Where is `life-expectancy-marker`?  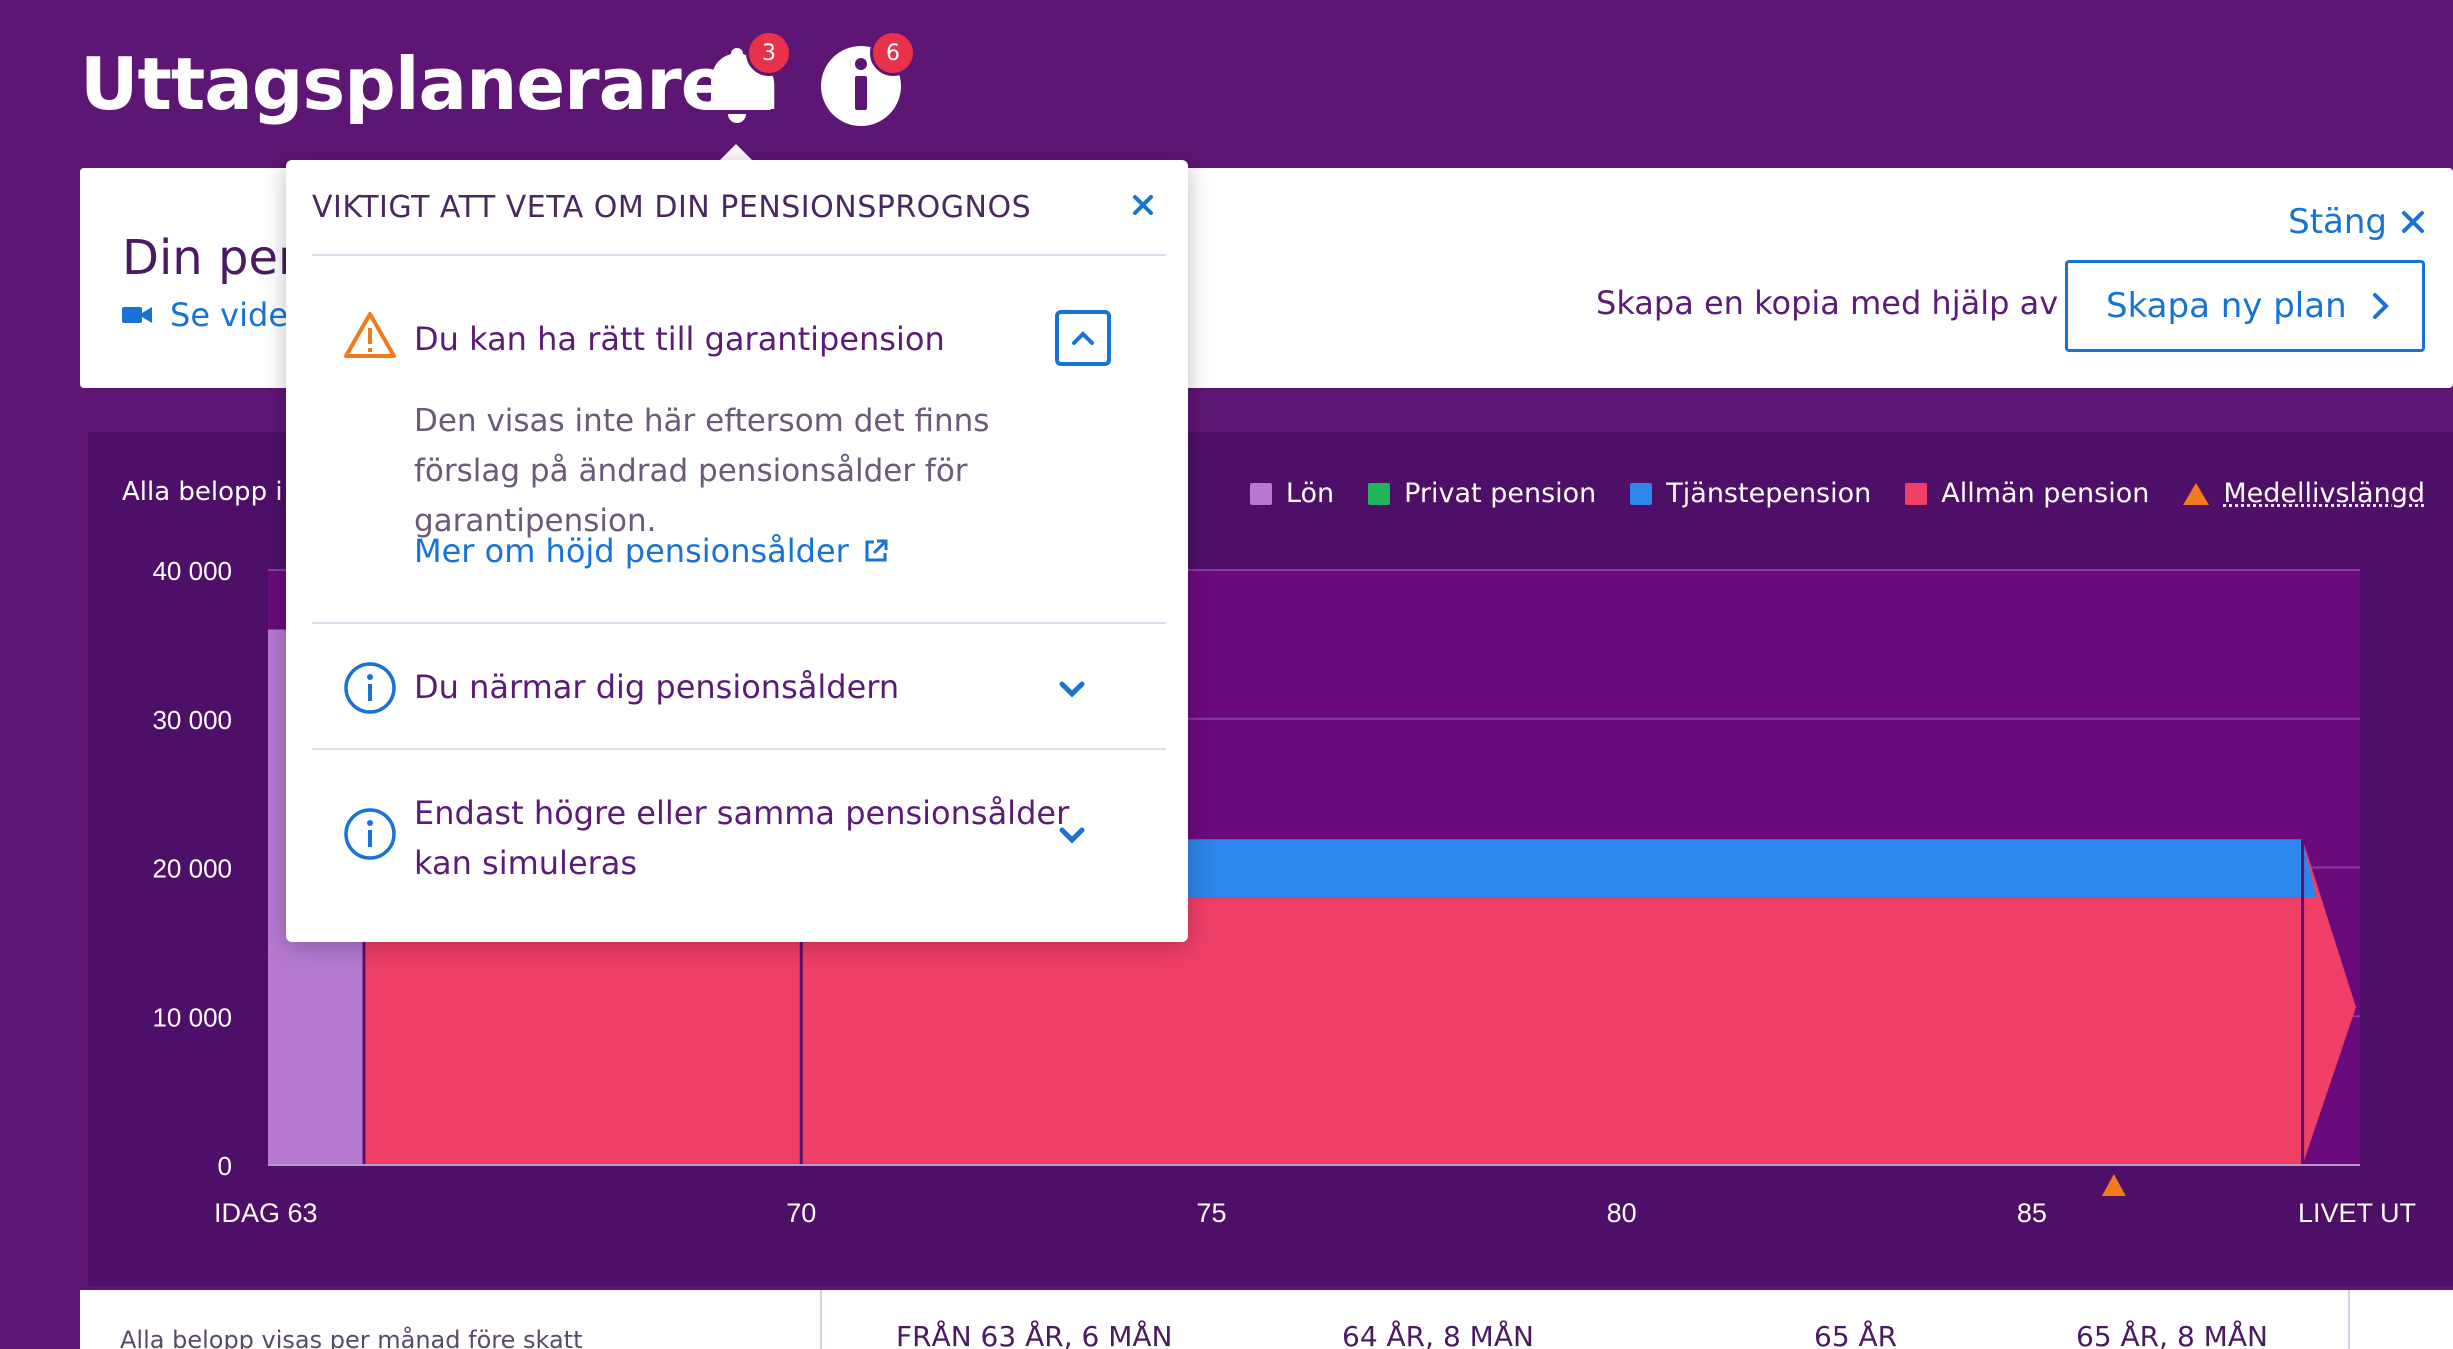 life-expectancy-marker is located at coordinates (2113, 1185).